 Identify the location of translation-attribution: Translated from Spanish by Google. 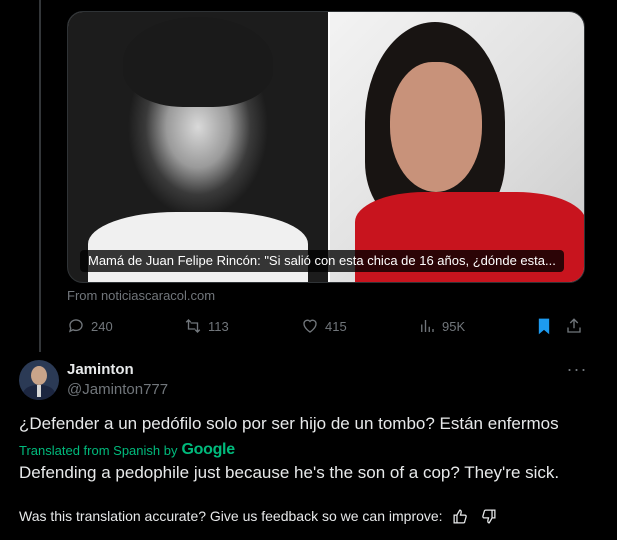
(127, 450).